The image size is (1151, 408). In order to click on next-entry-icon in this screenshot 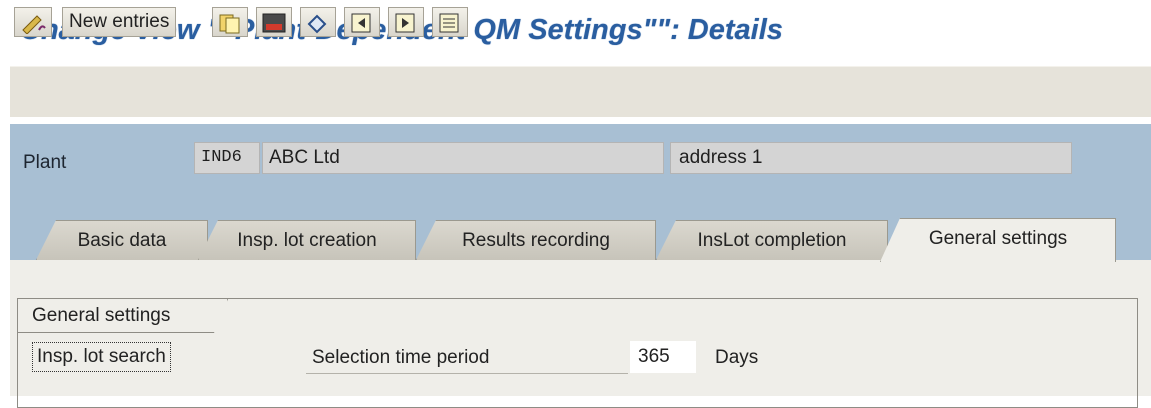, I will do `click(405, 23)`.